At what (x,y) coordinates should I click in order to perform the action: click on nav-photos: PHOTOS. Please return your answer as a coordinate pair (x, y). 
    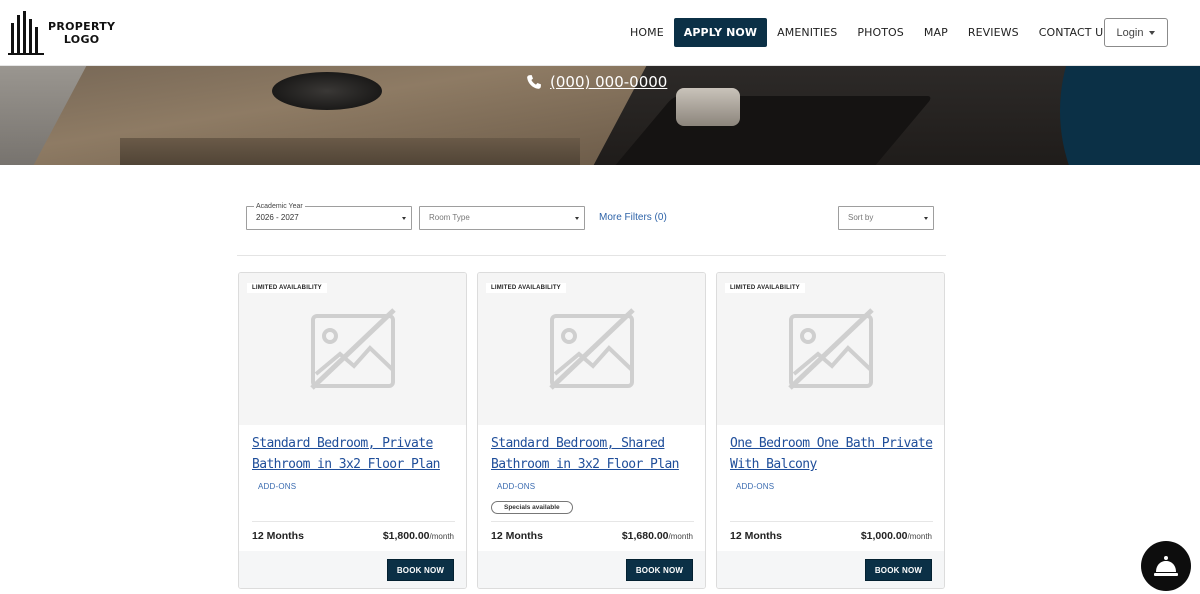
    Looking at the image, I should click on (880, 32).